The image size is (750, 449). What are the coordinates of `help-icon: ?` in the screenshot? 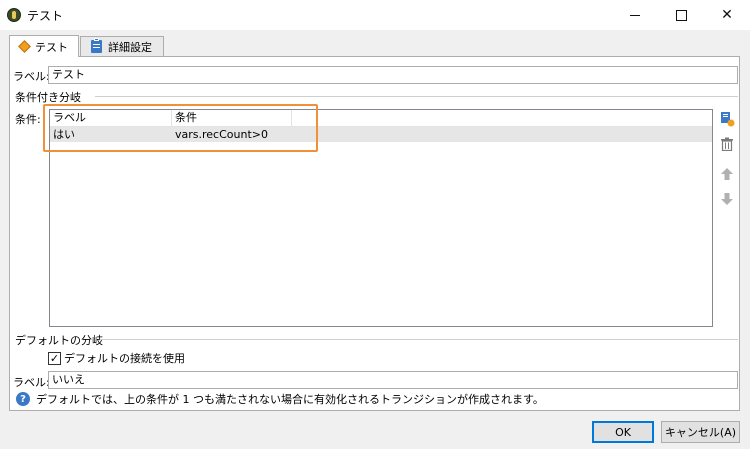 It's located at (23, 399).